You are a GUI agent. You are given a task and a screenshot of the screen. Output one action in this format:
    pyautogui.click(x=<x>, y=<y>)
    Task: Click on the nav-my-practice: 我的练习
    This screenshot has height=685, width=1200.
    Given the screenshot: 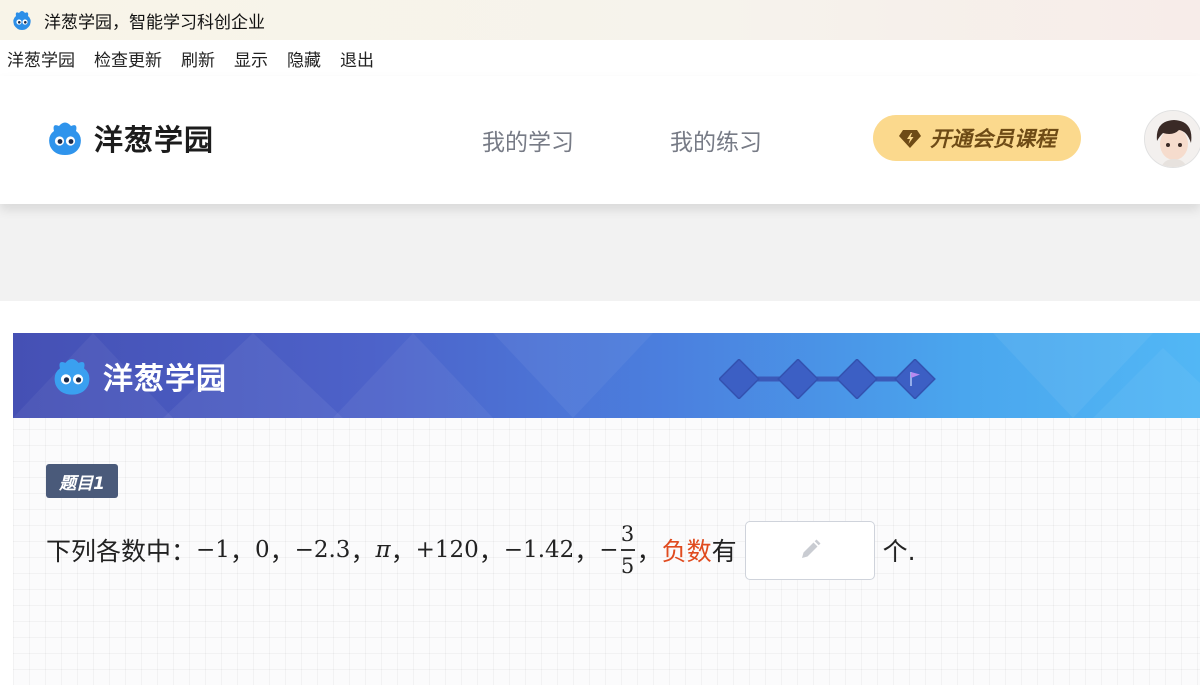 What is the action you would take?
    pyautogui.click(x=716, y=140)
    